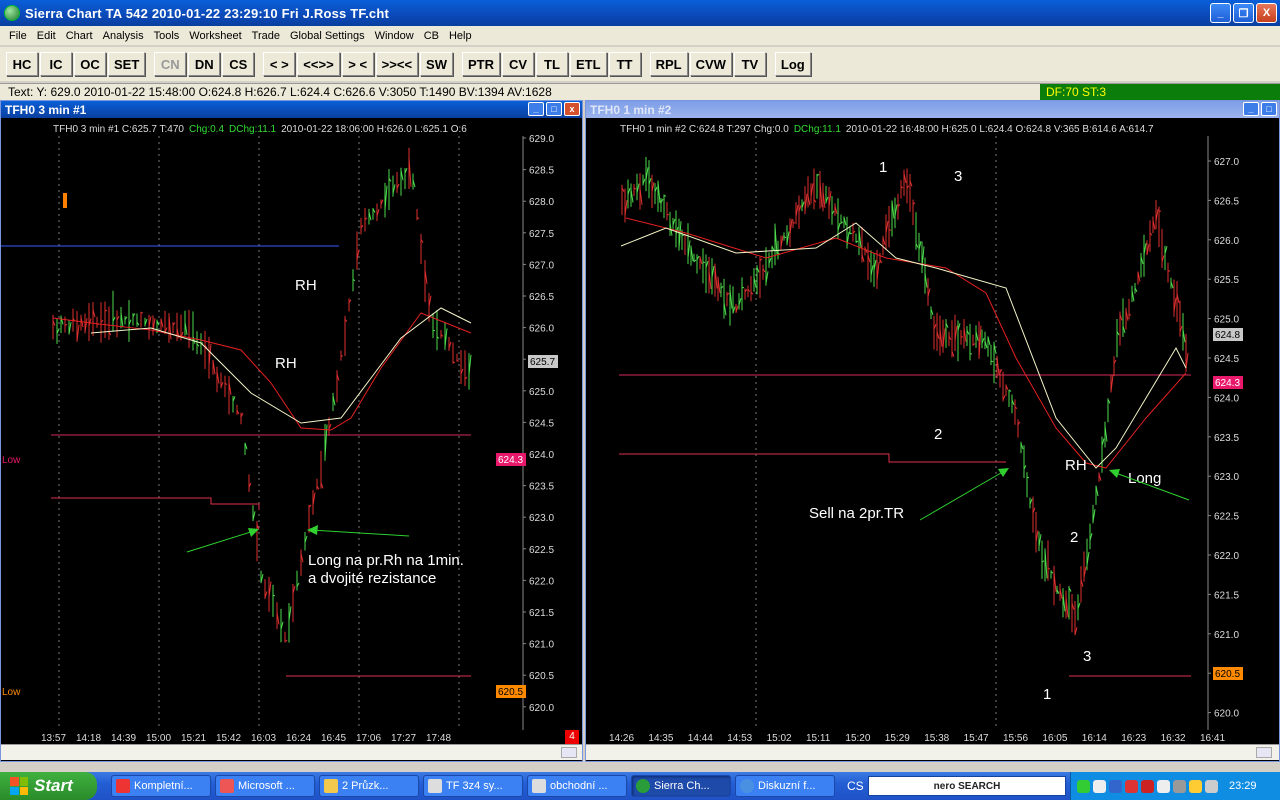 This screenshot has height=800, width=1280. Describe the element at coordinates (855, 786) in the screenshot. I see `language-indicator: CS` at that location.